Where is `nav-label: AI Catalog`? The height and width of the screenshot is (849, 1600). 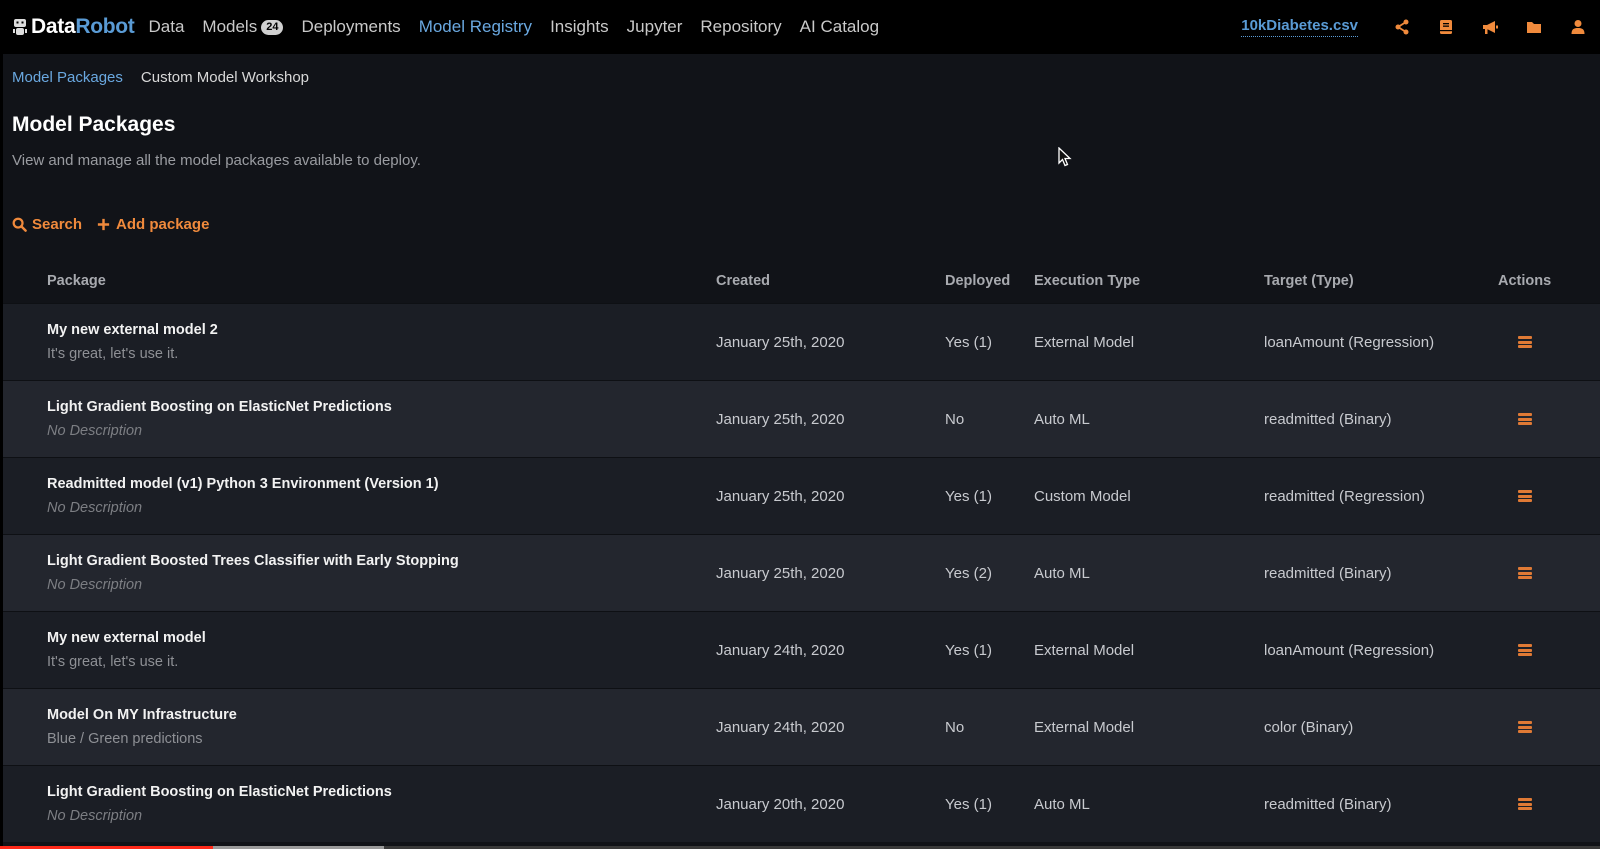
nav-label: AI Catalog is located at coordinates (839, 26).